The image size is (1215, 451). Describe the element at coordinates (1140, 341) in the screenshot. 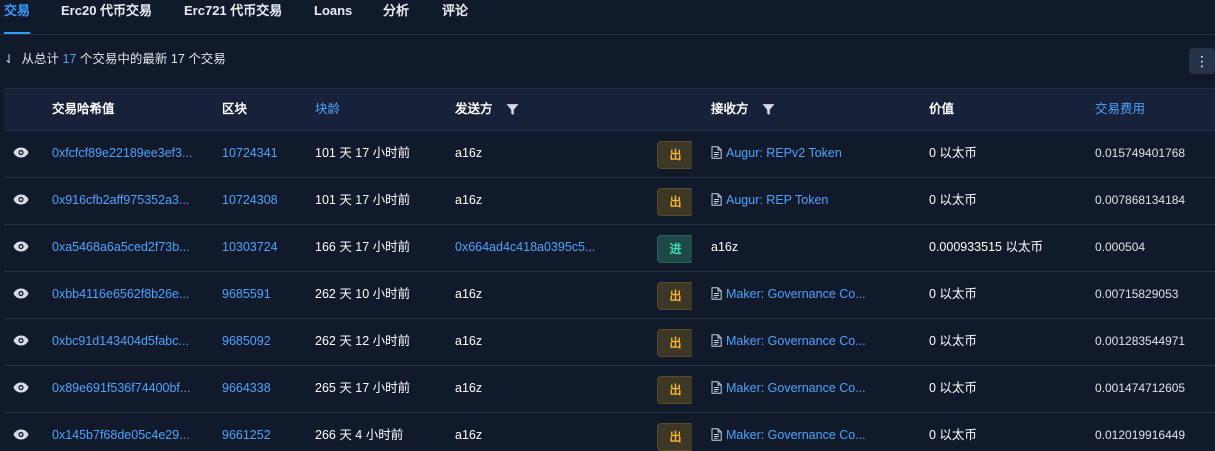

I see `tx-fee: 0.001283544971` at that location.